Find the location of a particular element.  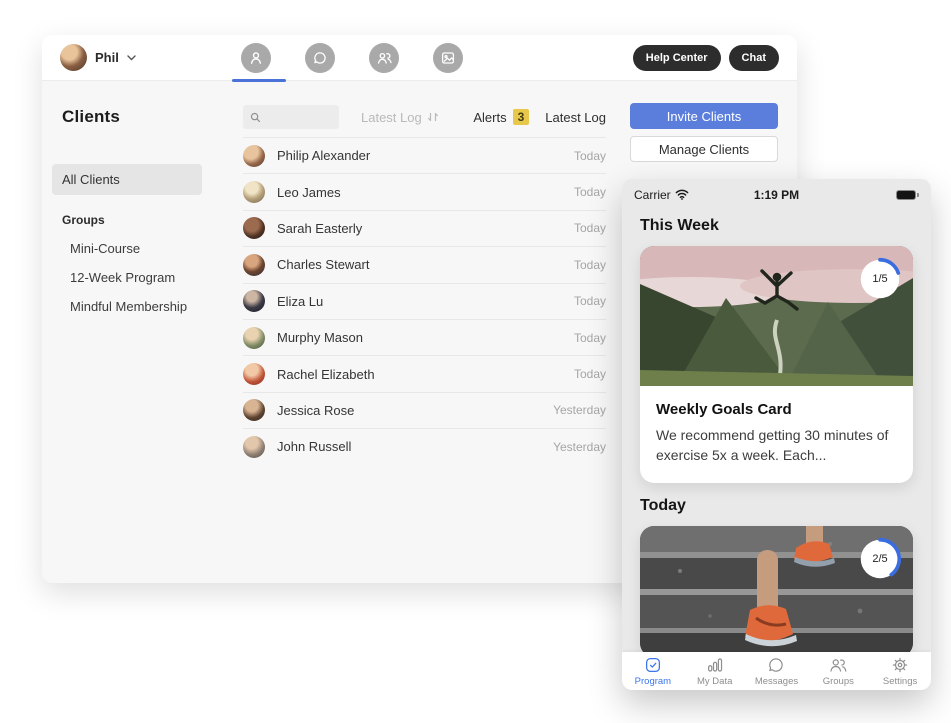

nav-groups-tab is located at coordinates (384, 58).